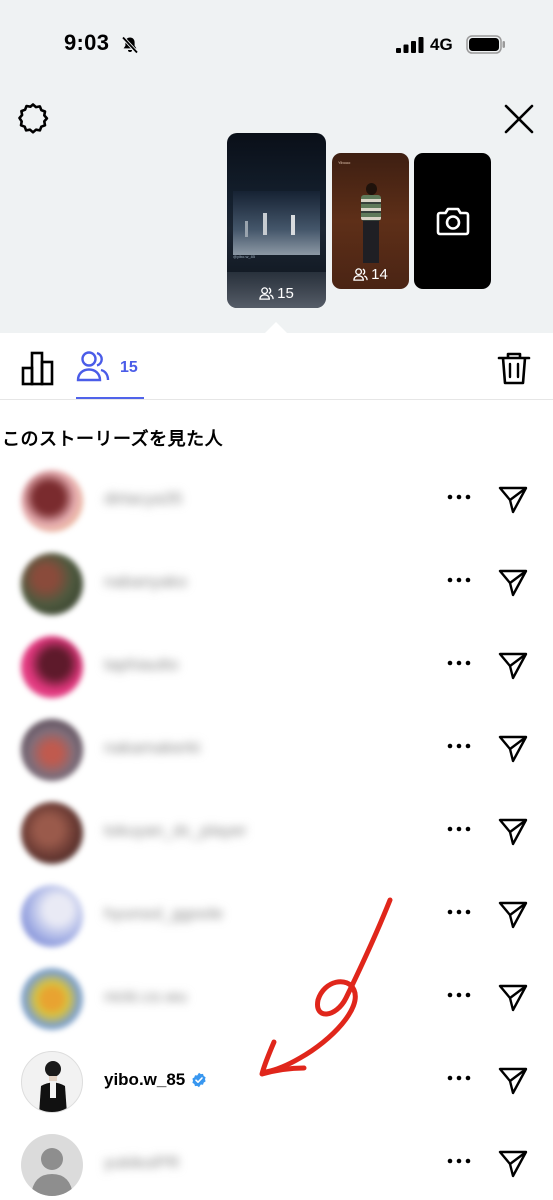  I want to click on list-item: nicki.co.wu, so click(276, 997).